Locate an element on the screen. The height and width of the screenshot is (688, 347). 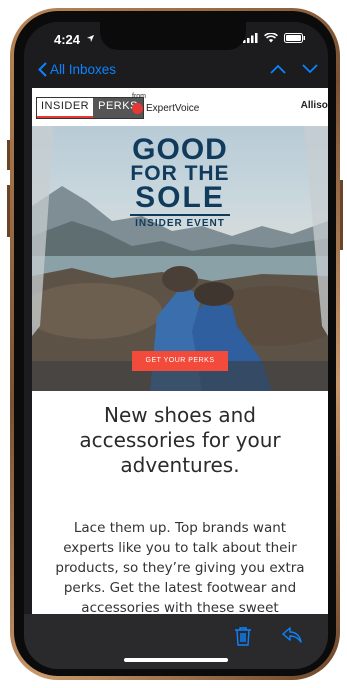
headline-event: INSIDER EVENT is located at coordinates (180, 223).